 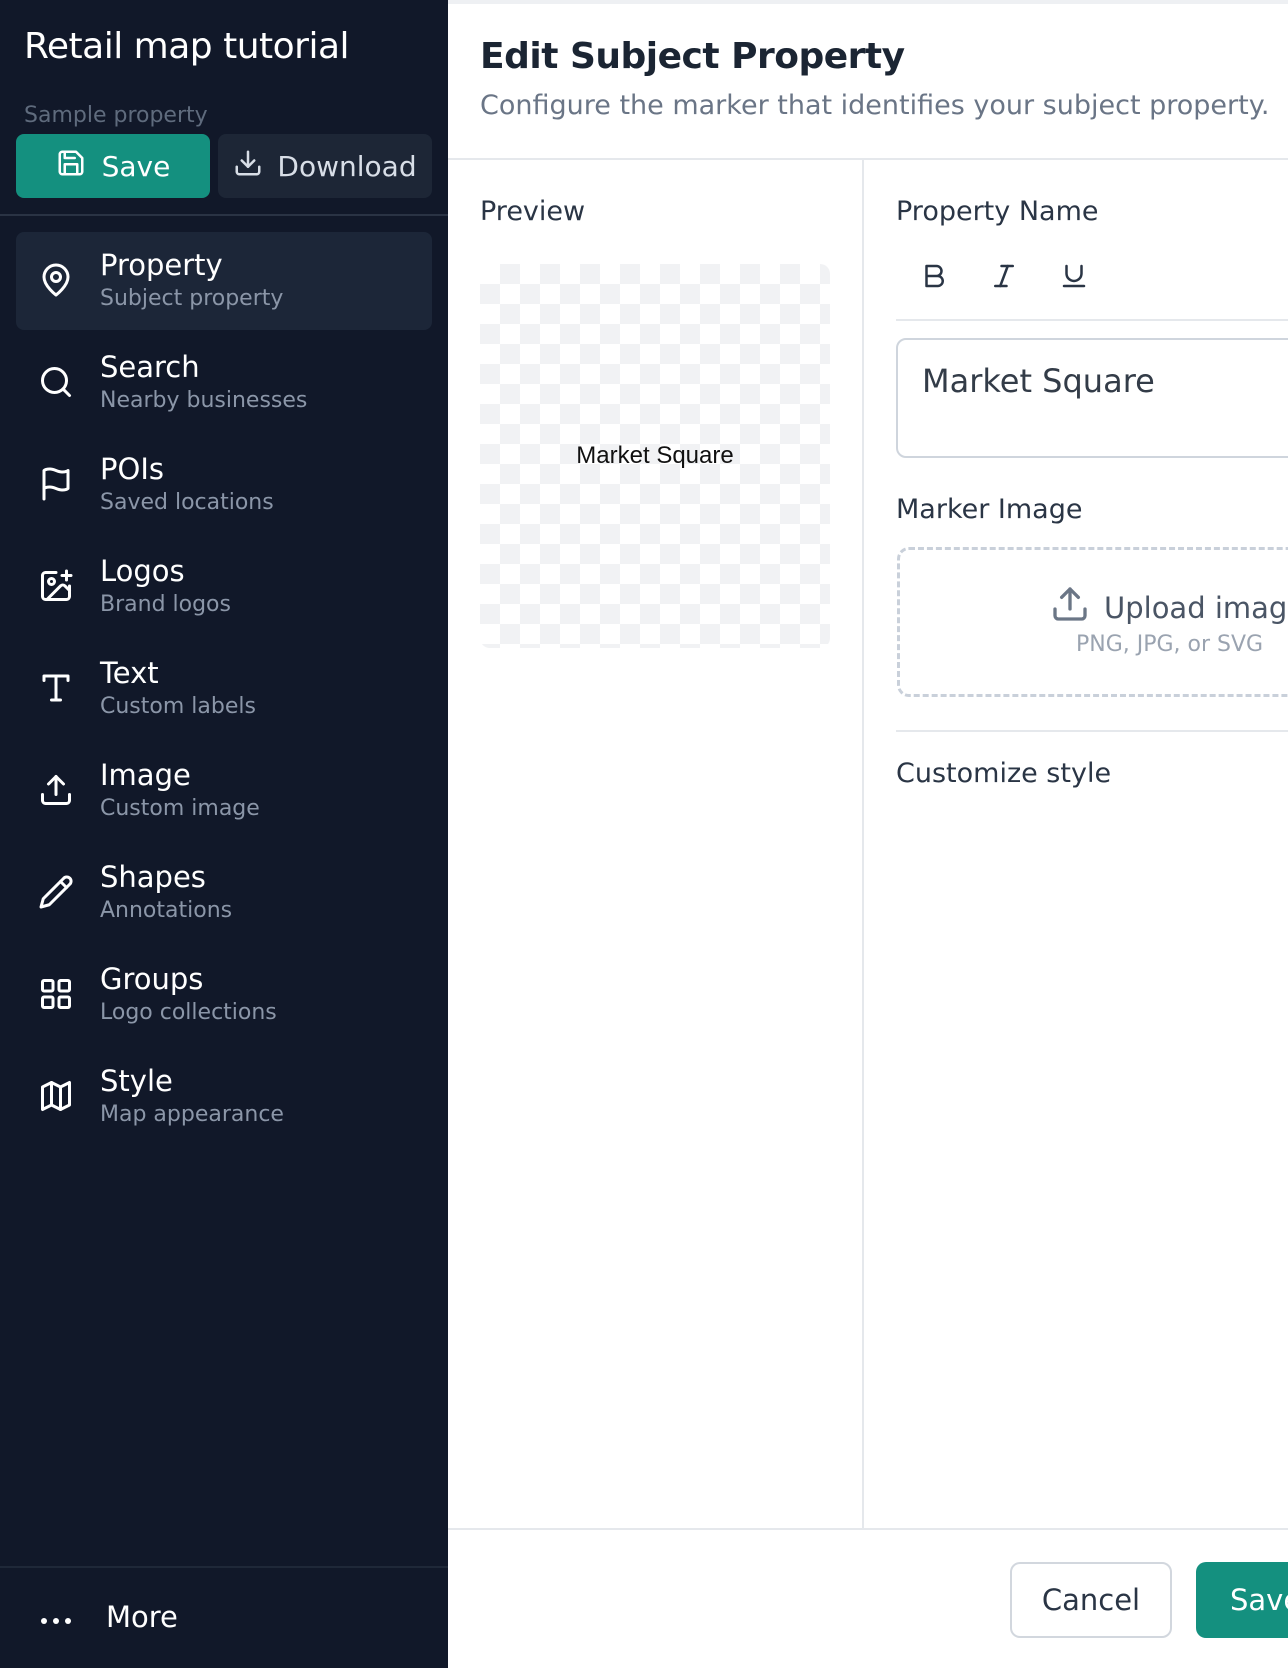 What do you see at coordinates (178, 706) in the screenshot?
I see `sidebar-item-sublabel: Custom labels` at bounding box center [178, 706].